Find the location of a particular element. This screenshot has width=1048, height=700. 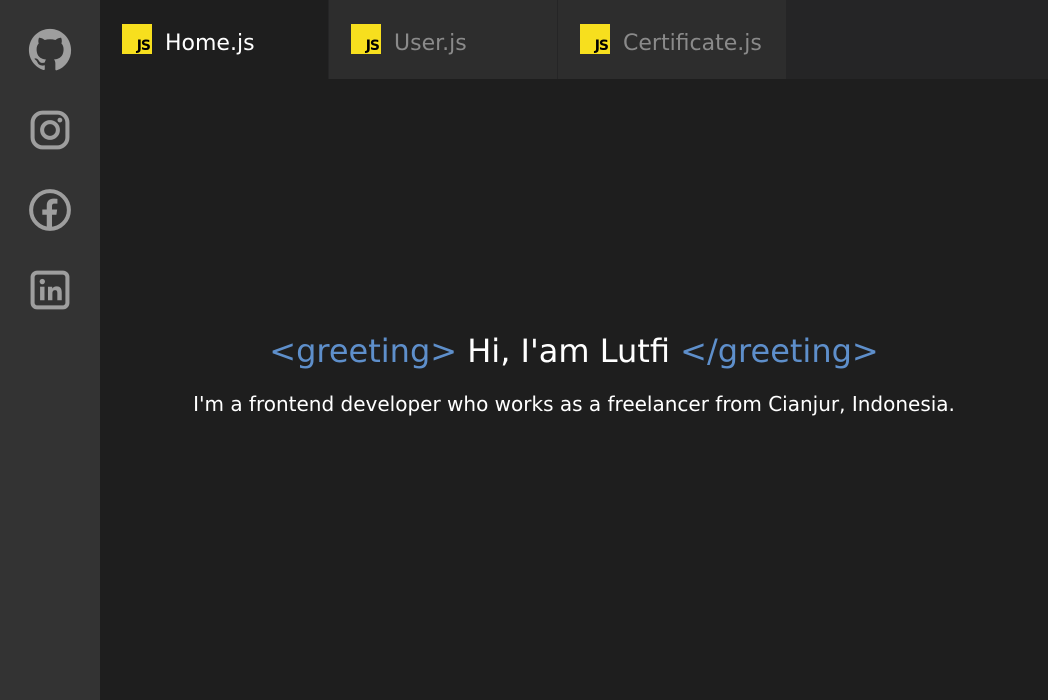

instagram-icon is located at coordinates (50, 130).